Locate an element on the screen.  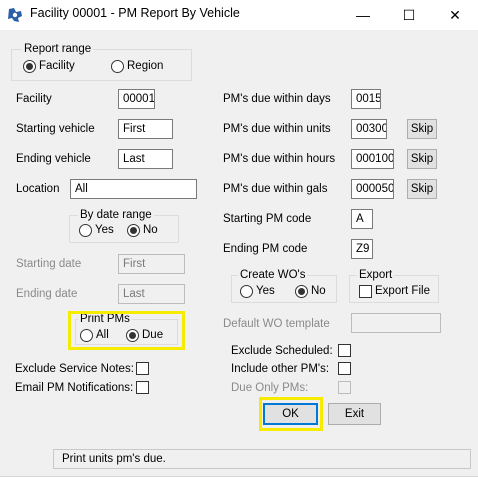
date-range-yes-label: Yes is located at coordinates (104, 230).